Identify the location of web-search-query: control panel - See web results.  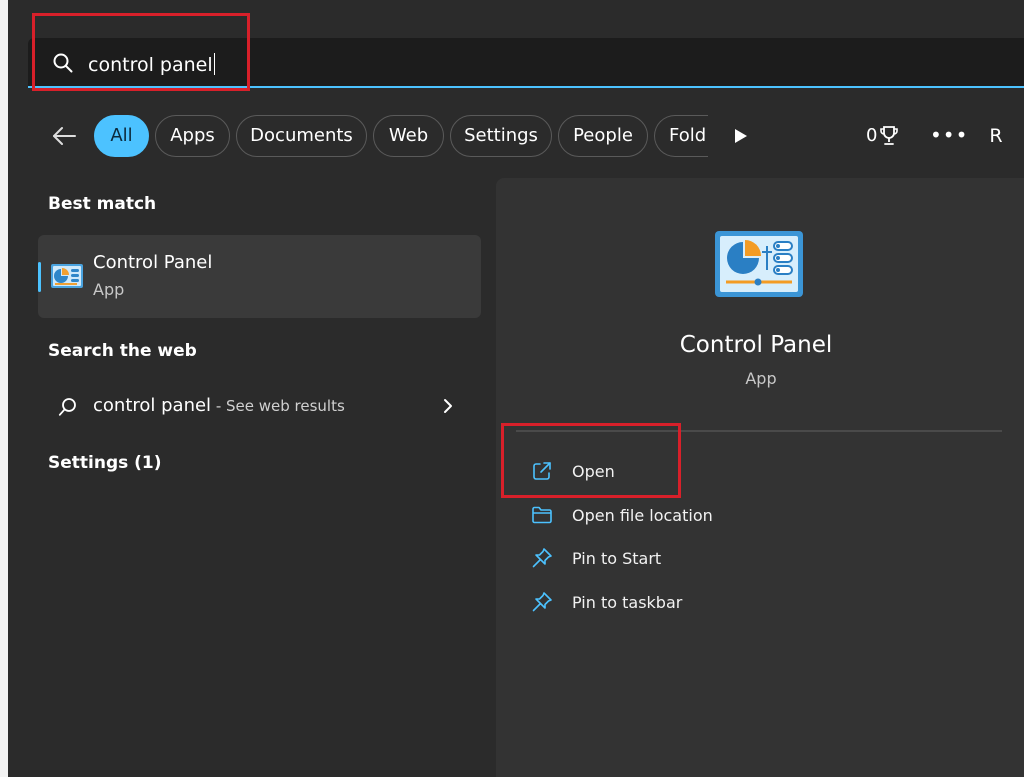
(219, 405).